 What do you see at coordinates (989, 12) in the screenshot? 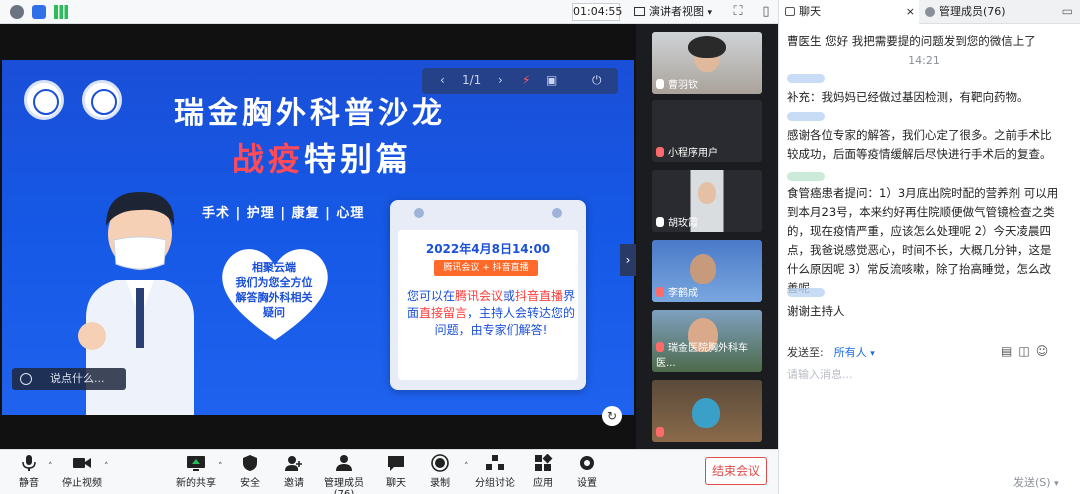
I see `tab-members: 管理成员(76)` at bounding box center [989, 12].